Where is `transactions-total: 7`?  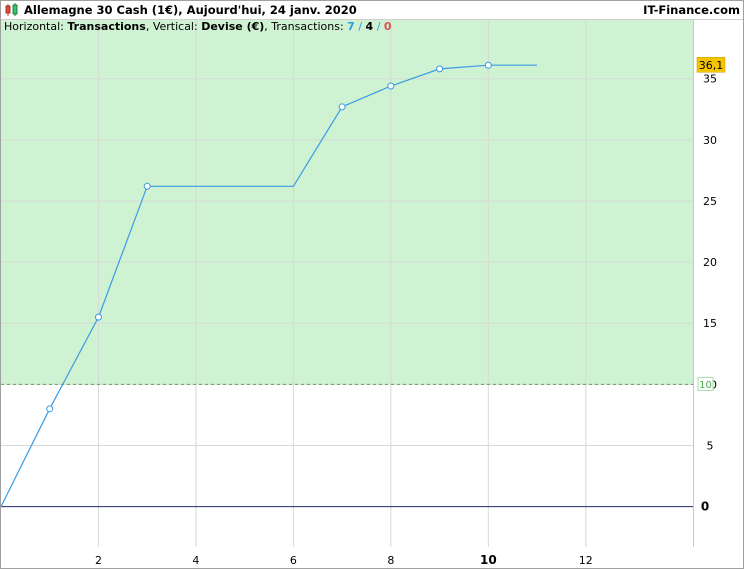
transactions-total: 7 is located at coordinates (351, 26).